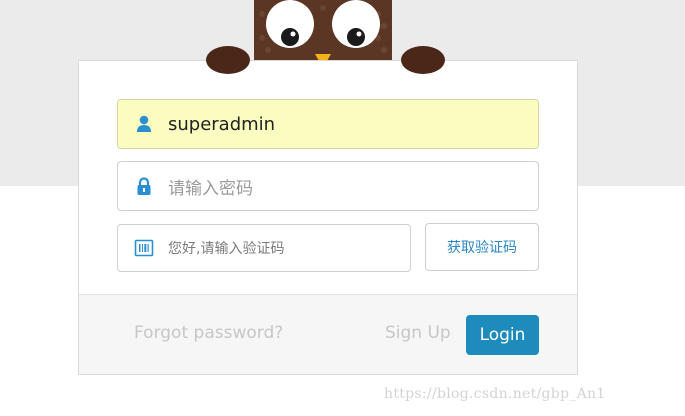 The image size is (685, 416). I want to click on owl-right-pupil, so click(356, 37).